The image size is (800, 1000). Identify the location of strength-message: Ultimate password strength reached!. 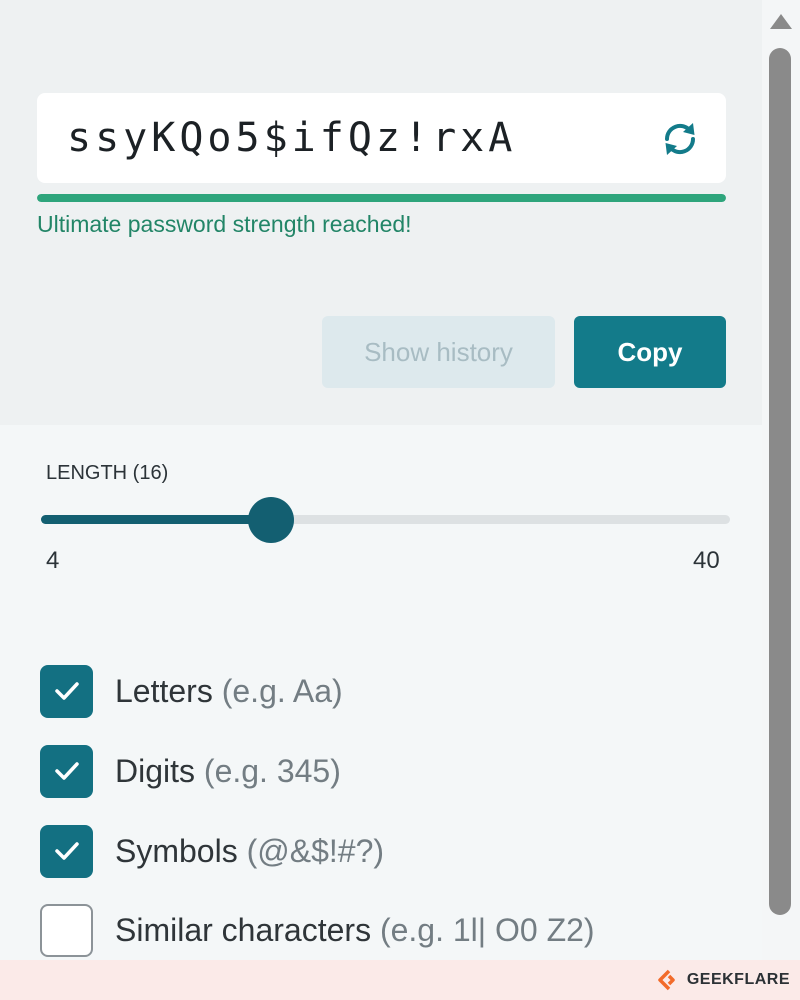
(224, 224).